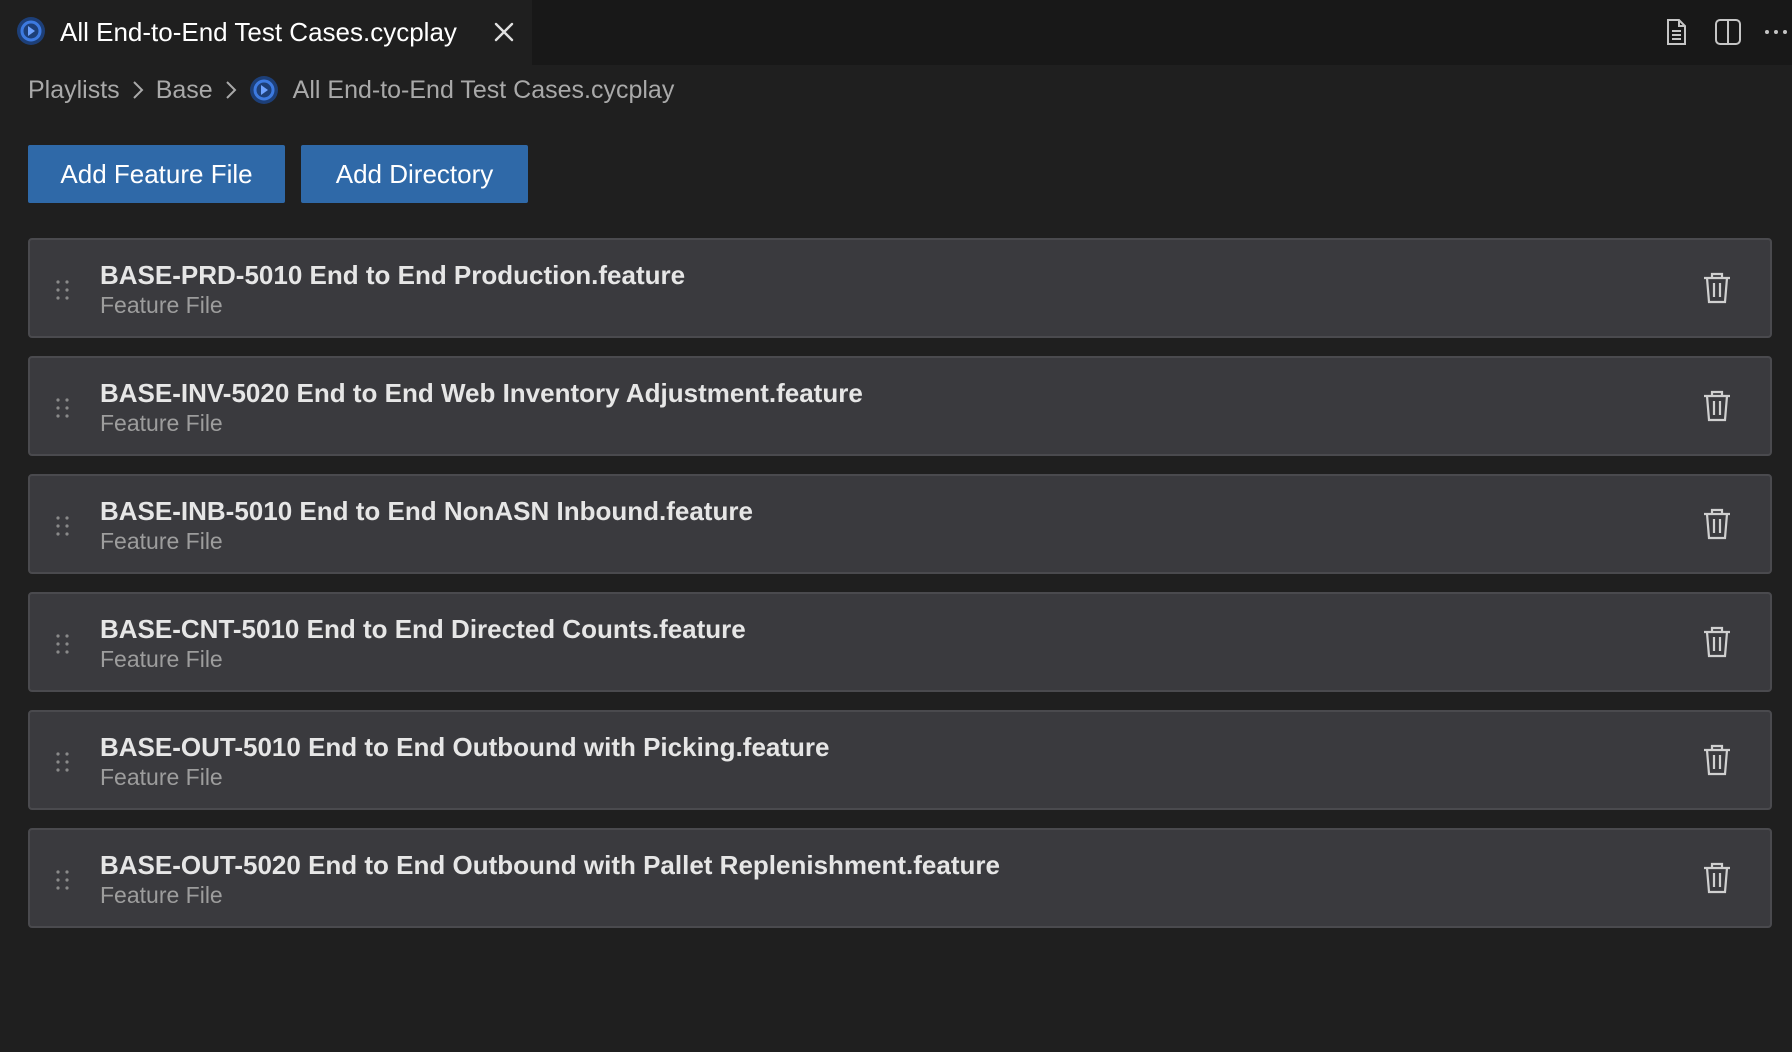 This screenshot has width=1792, height=1052. What do you see at coordinates (156, 174) in the screenshot?
I see `add-feature-file-button: Add Feature File` at bounding box center [156, 174].